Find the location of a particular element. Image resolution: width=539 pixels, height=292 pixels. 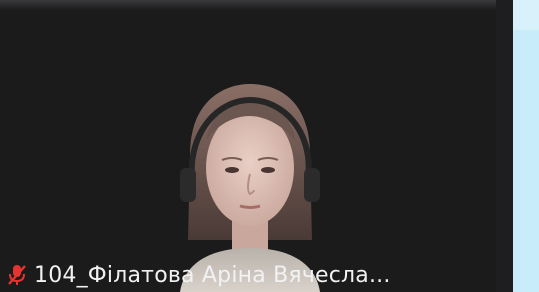

sidebar-panel-top is located at coordinates (526, 15).